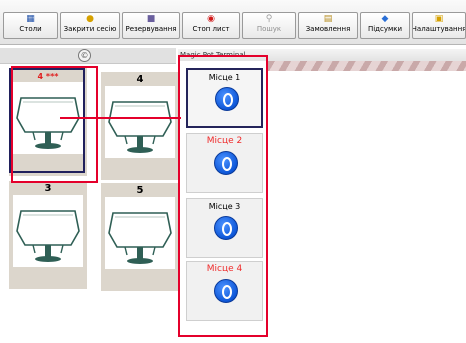  Describe the element at coordinates (328, 19) in the screenshot. I see `order-icon: ▤` at that location.